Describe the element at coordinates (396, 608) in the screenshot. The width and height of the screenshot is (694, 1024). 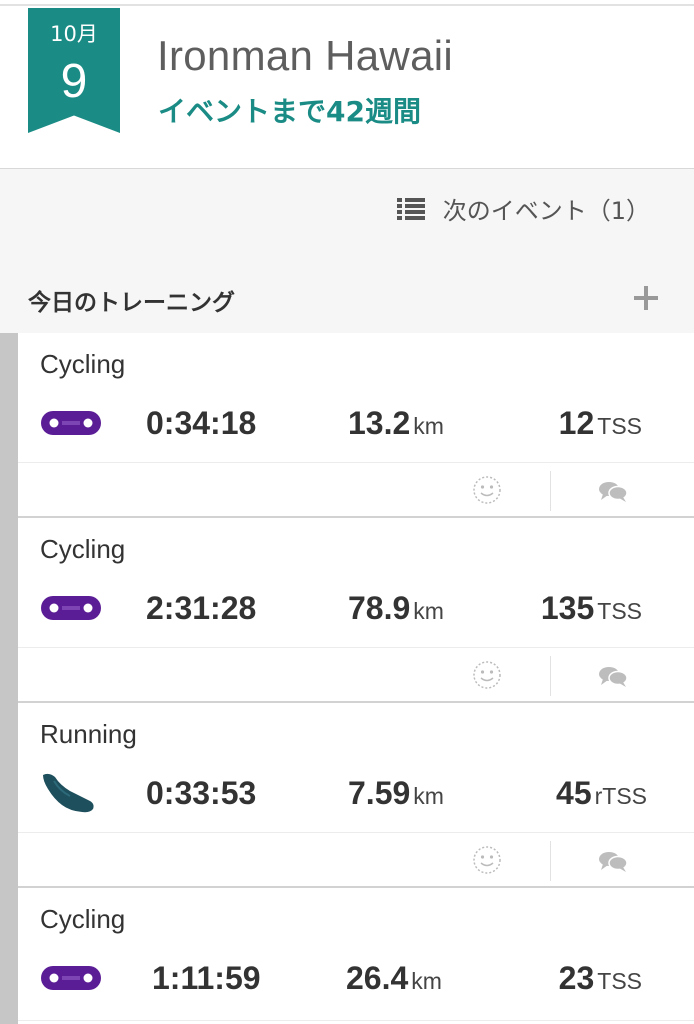
I see `workout-distance: 78.9 km` at that location.